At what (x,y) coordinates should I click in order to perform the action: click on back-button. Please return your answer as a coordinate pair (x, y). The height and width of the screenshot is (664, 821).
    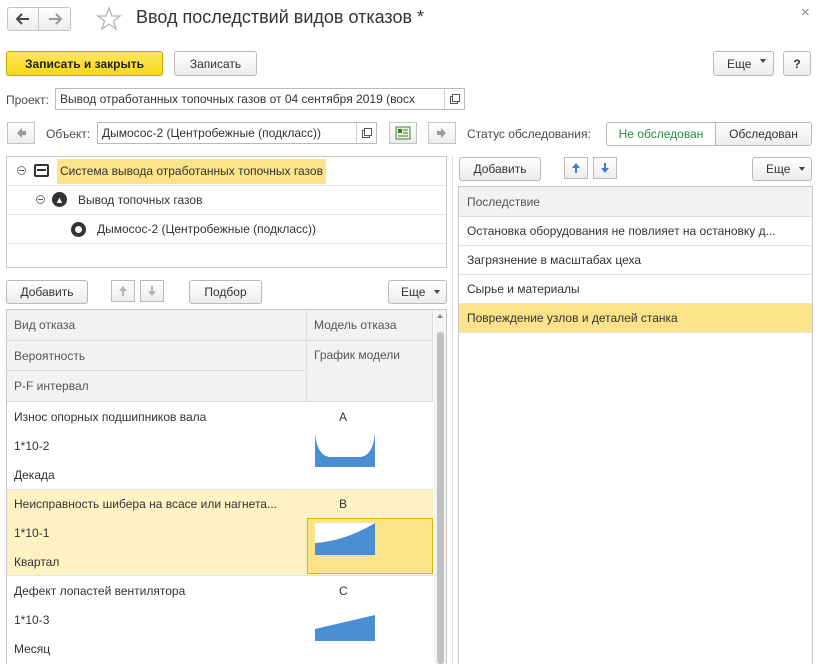
    Looking at the image, I should click on (23, 19).